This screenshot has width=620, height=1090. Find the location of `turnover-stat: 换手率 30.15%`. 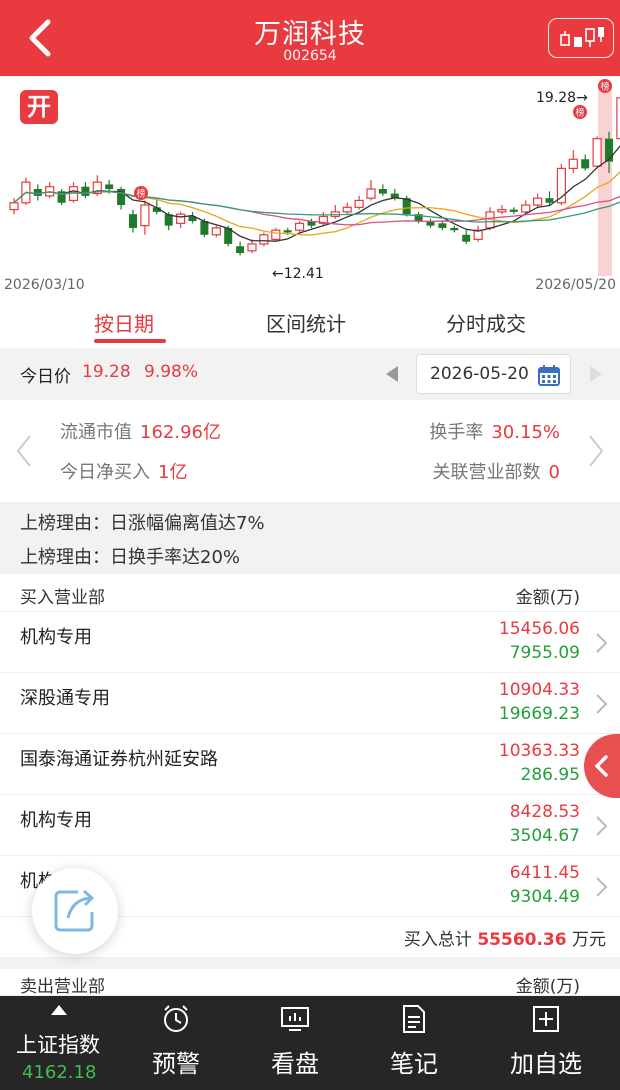

turnover-stat: 换手率 30.15% is located at coordinates (494, 431).